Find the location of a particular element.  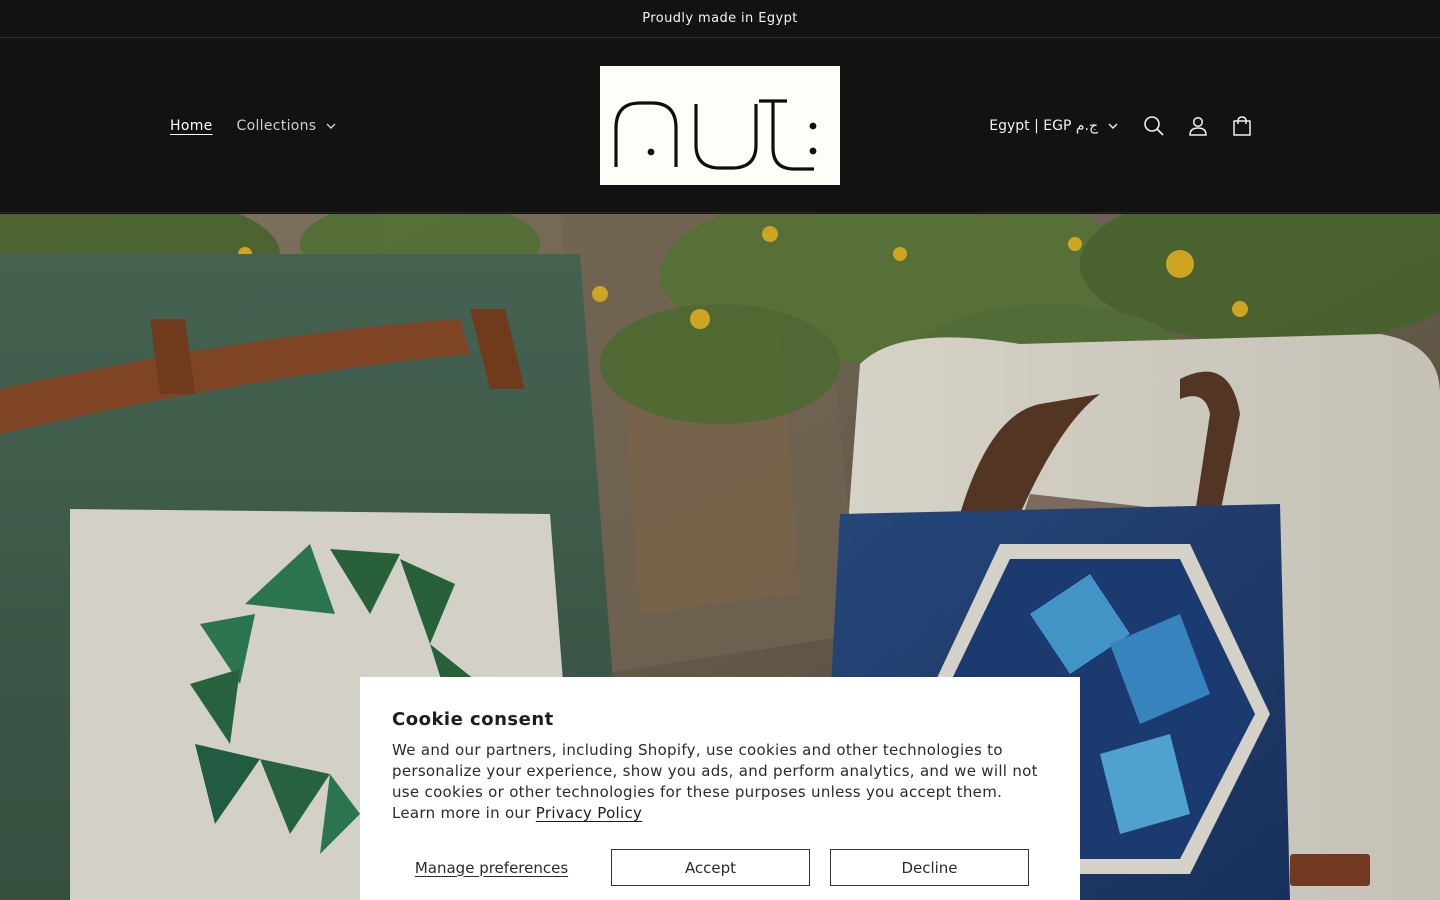

site-logo is located at coordinates (720, 125).